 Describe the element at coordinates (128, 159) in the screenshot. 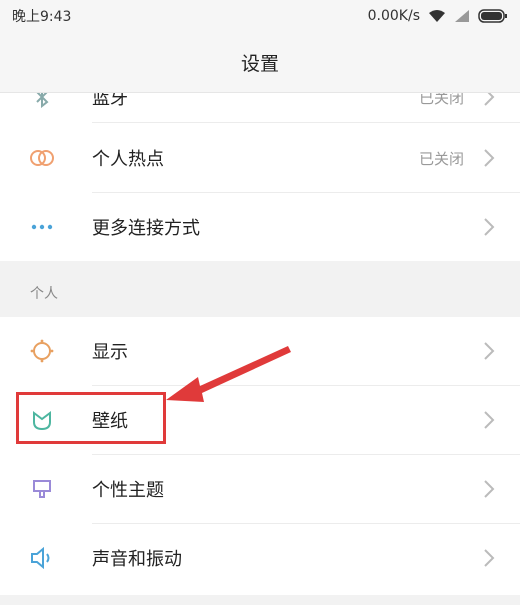

I see `settings-item-label: 个人热点` at that location.